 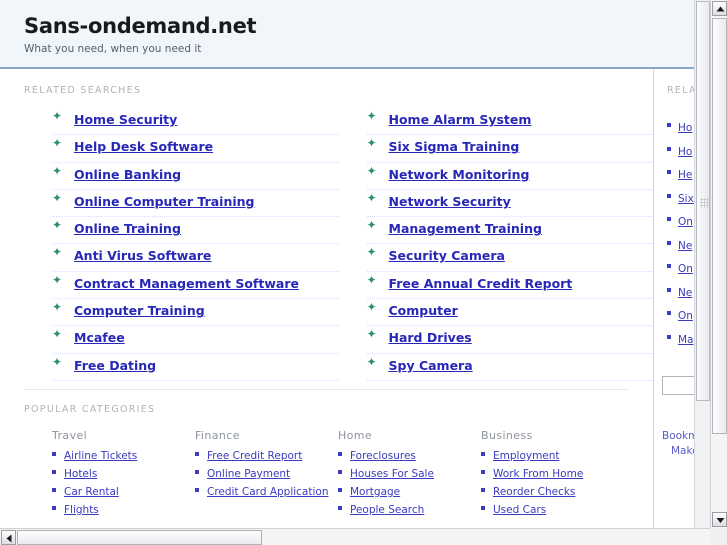 I want to click on window-scroll-left-button, so click(x=8, y=537).